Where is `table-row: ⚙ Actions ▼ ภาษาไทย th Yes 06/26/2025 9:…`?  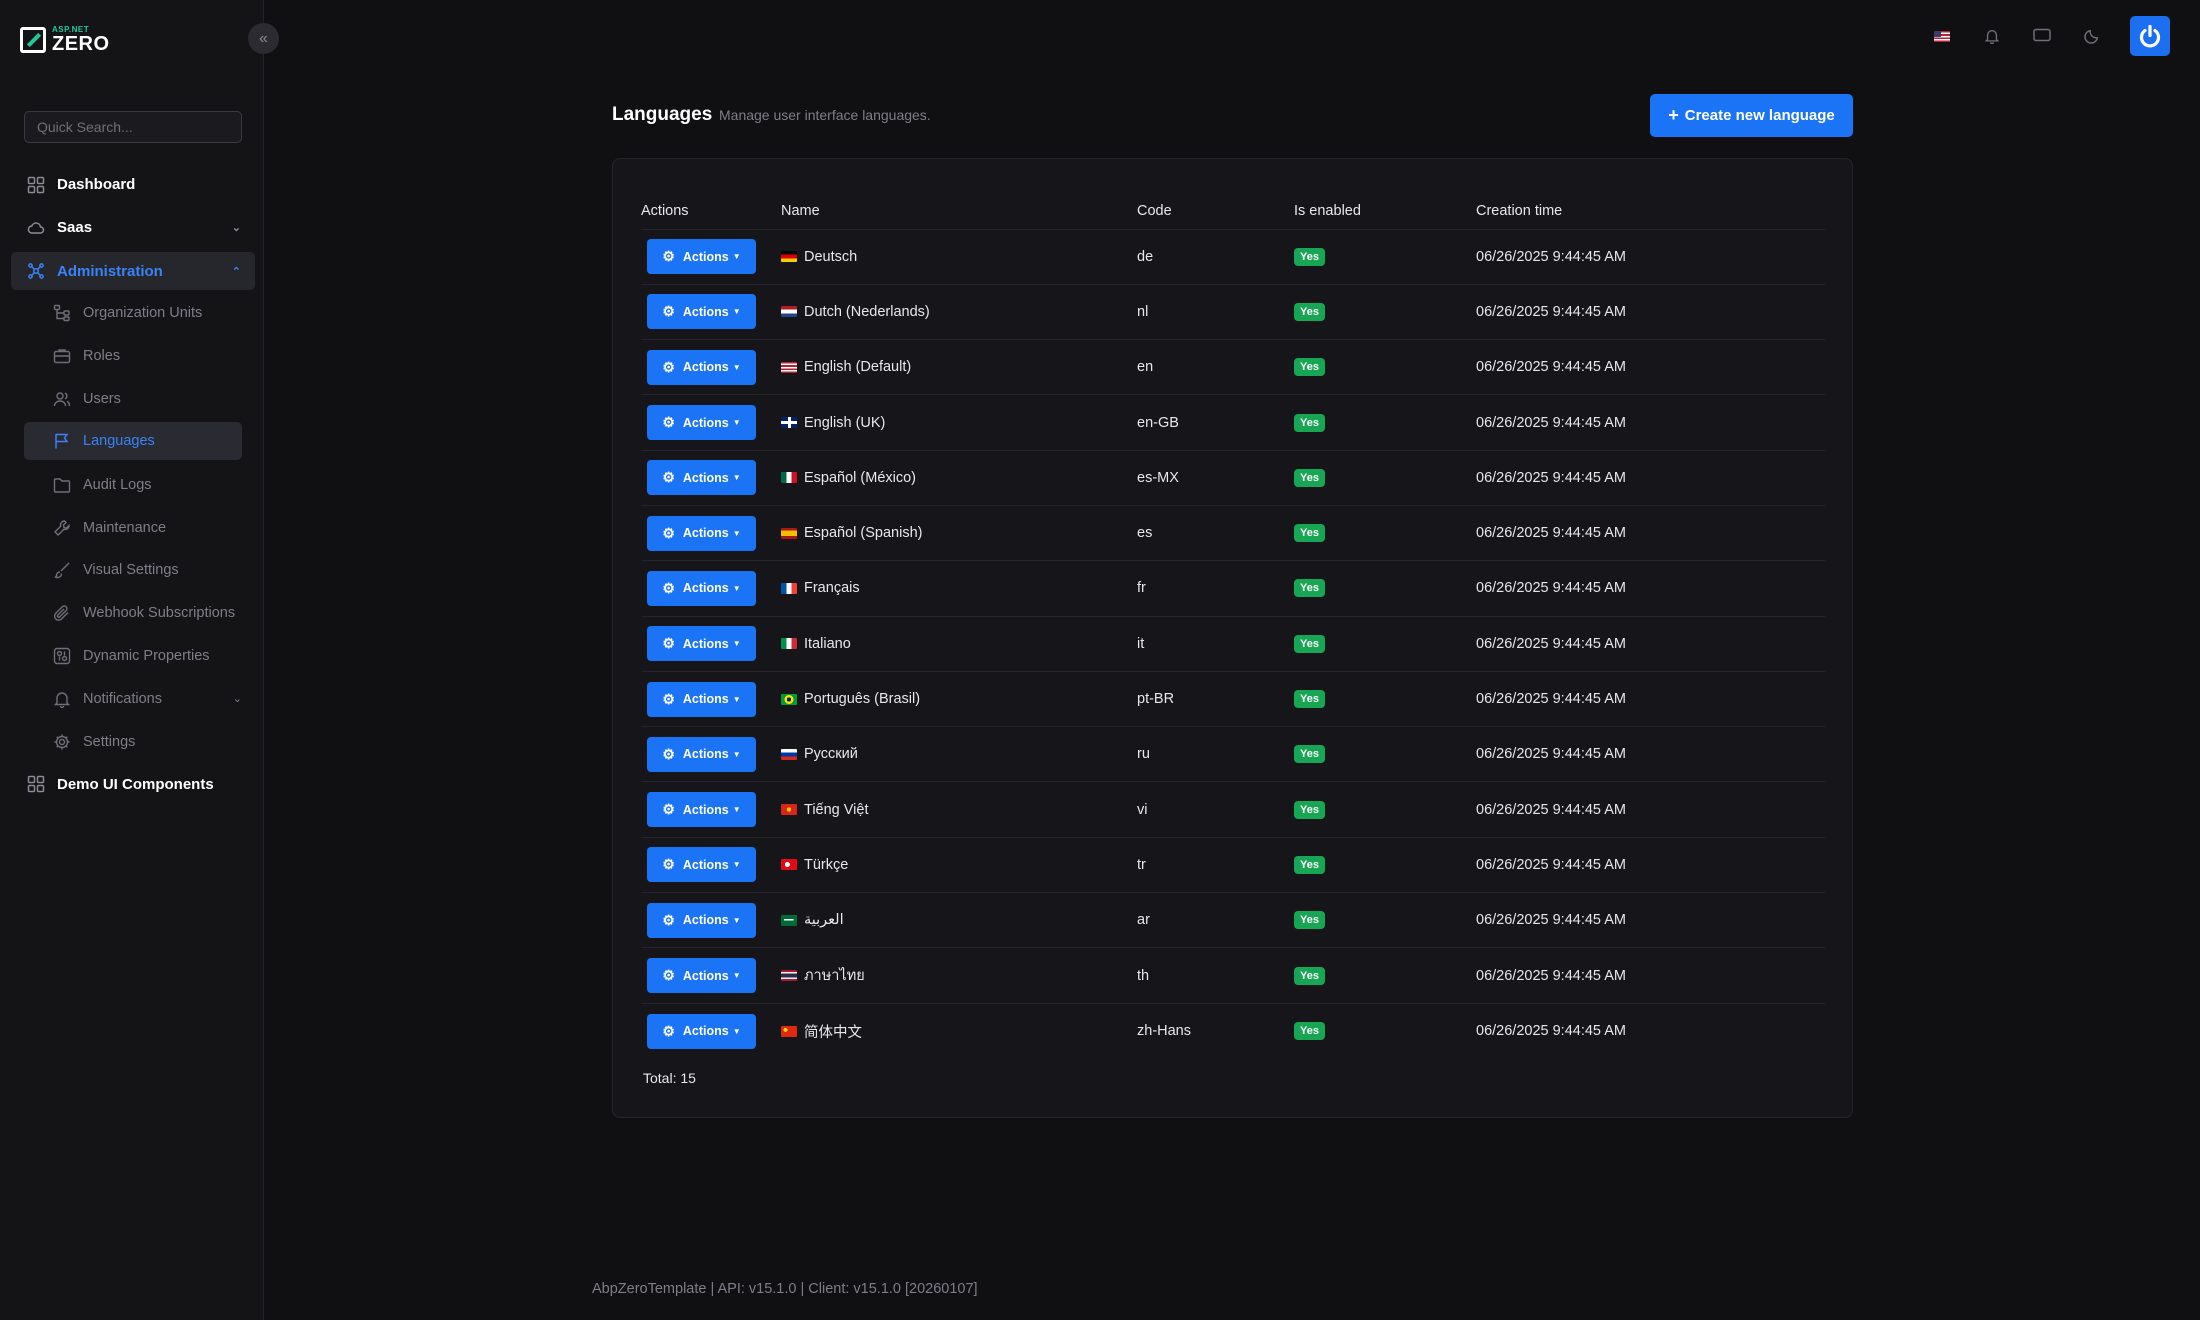 table-row: ⚙ Actions ▼ ภาษาไทย th Yes 06/26/2025 9:… is located at coordinates (1233, 975).